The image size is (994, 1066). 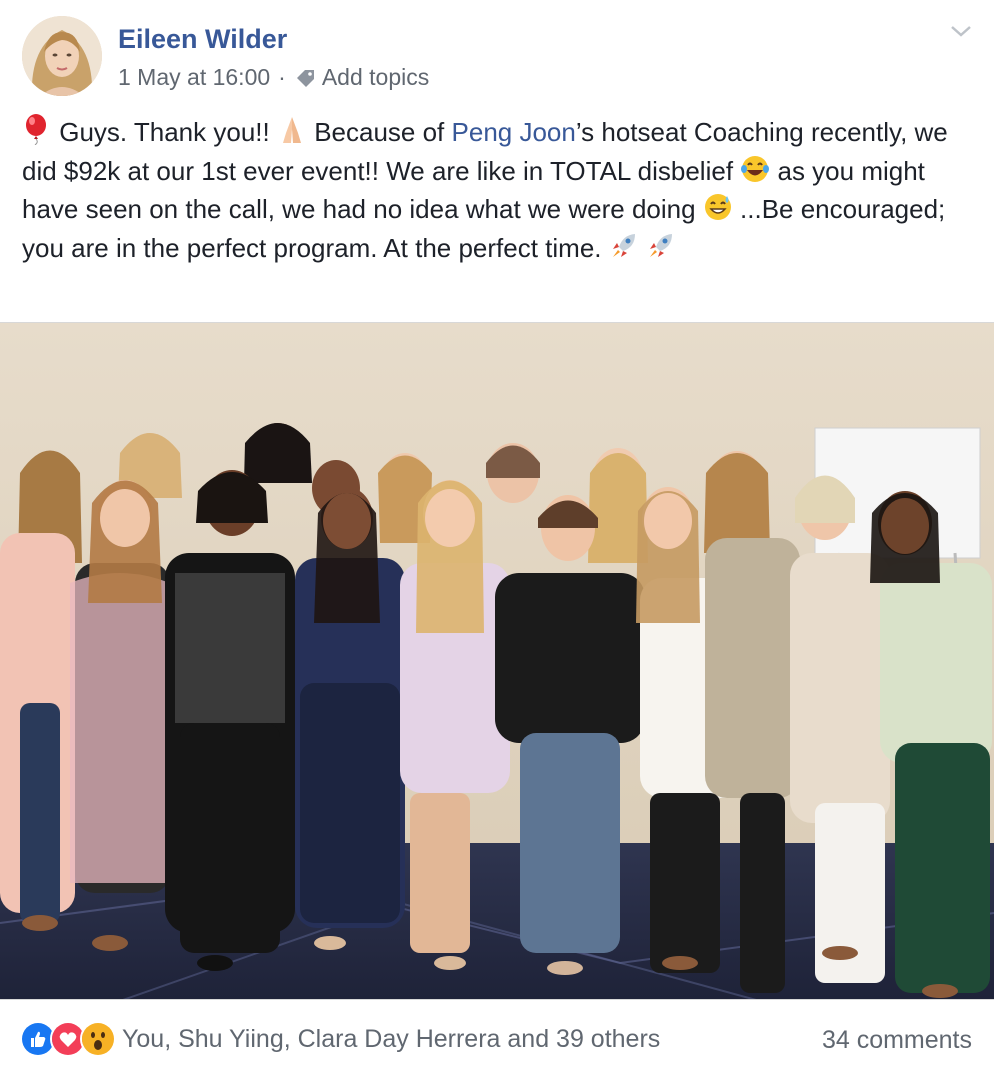 What do you see at coordinates (305, 78) in the screenshot?
I see `tag-icon` at bounding box center [305, 78].